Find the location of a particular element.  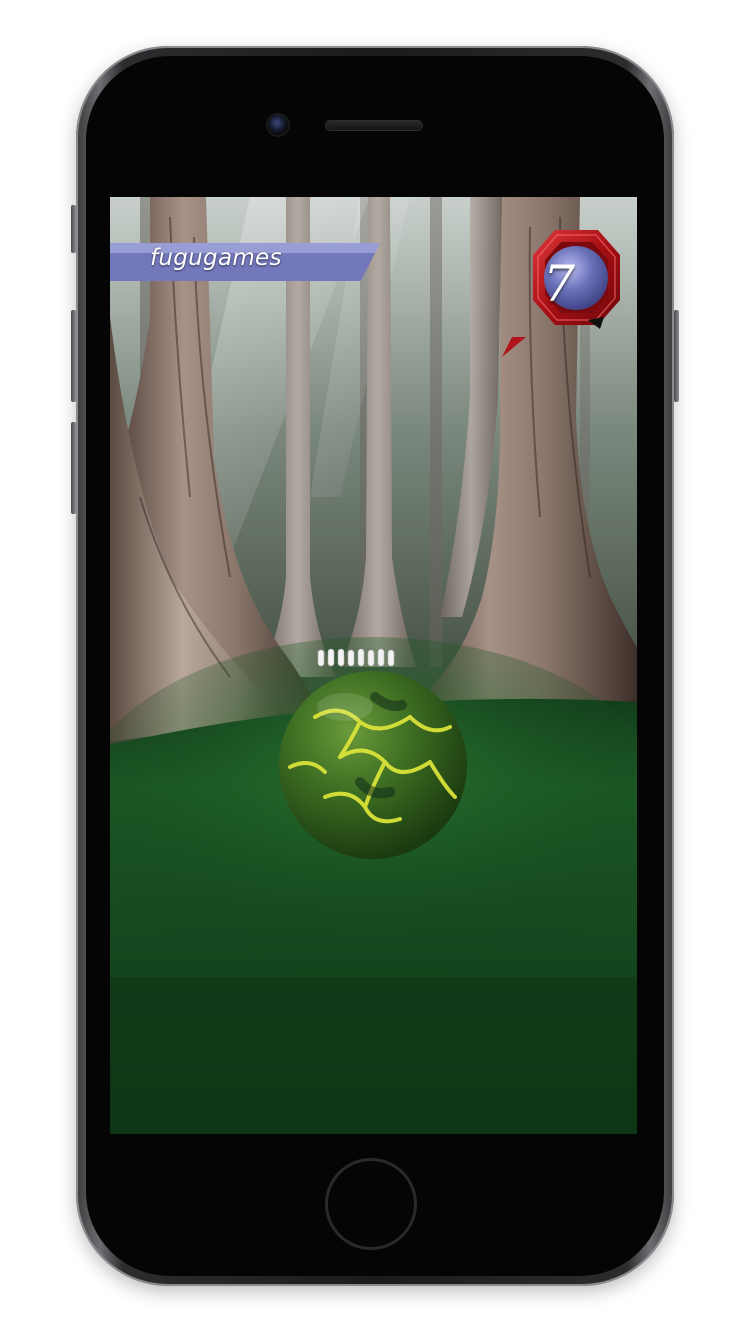

earpiece-speaker is located at coordinates (374, 125).